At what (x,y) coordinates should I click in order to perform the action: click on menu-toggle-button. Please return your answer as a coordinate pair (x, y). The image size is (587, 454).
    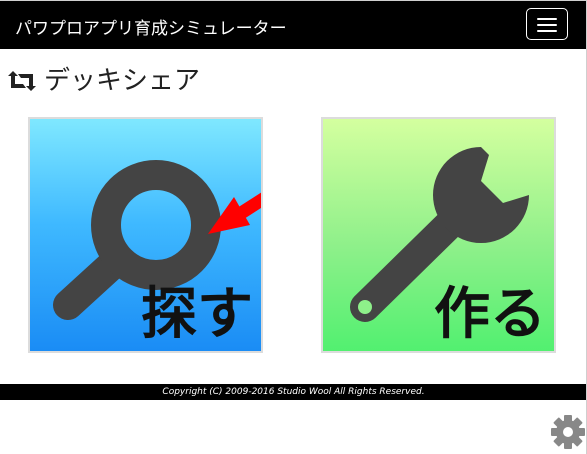
    Looking at the image, I should click on (547, 24).